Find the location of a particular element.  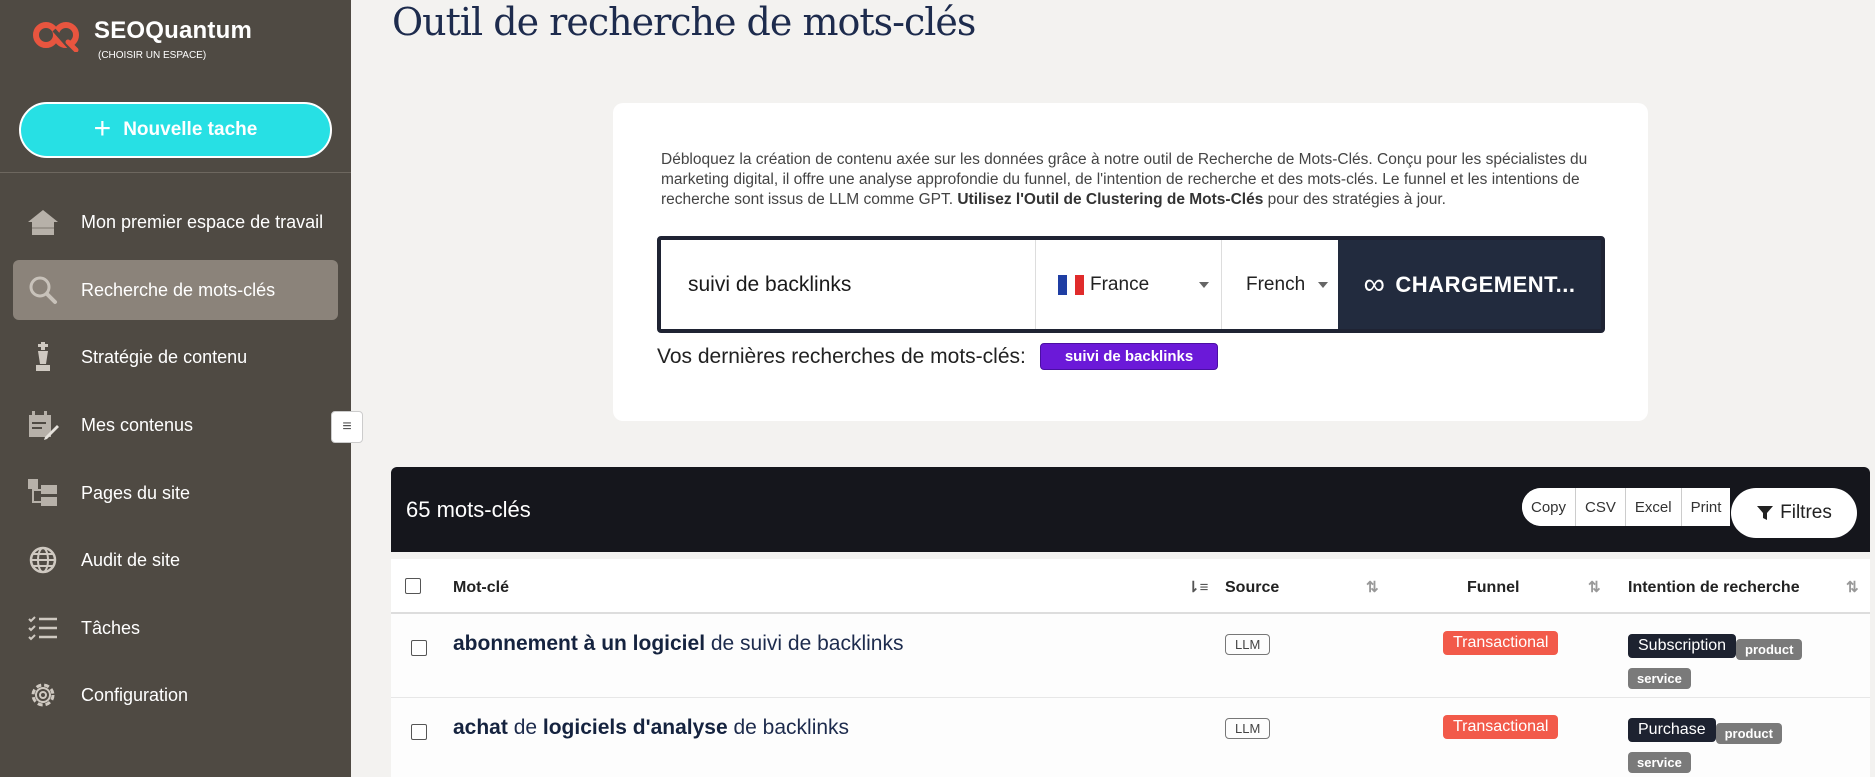

keyword-bold: abonnement à un logiciel is located at coordinates (579, 643).